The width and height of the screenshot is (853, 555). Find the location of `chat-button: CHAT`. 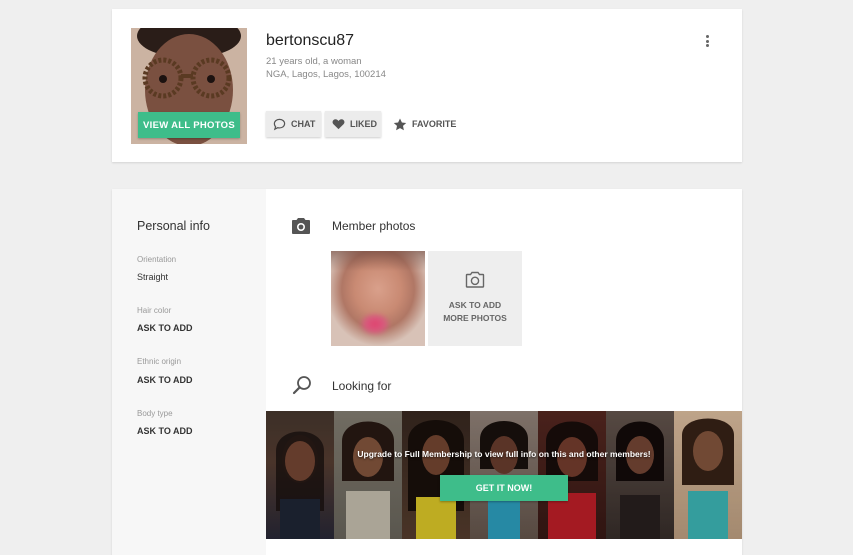

chat-button: CHAT is located at coordinates (293, 124).